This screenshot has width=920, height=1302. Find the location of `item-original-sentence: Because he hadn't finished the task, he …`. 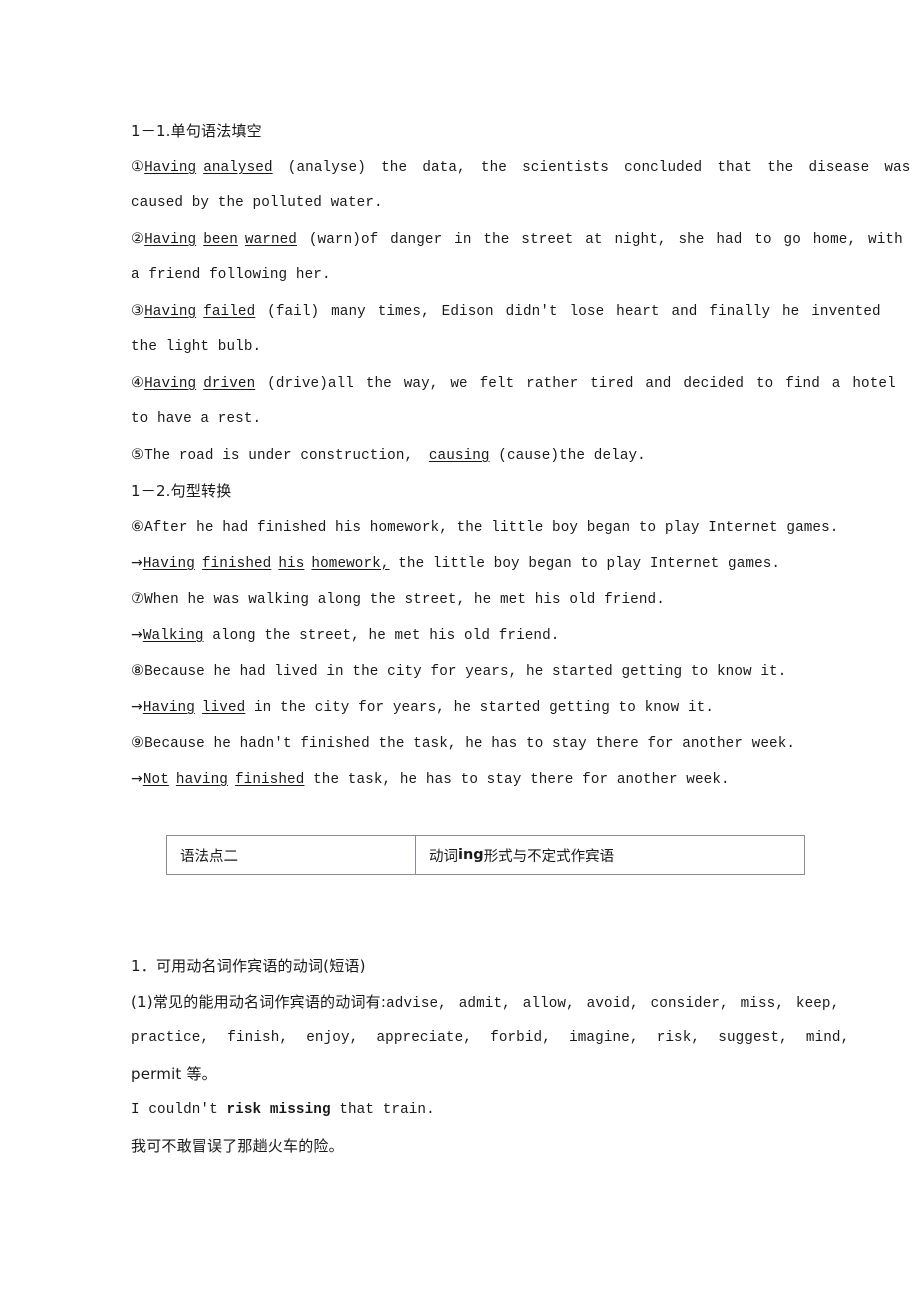

item-original-sentence: Because he hadn't finished the task, he … is located at coordinates (470, 744).